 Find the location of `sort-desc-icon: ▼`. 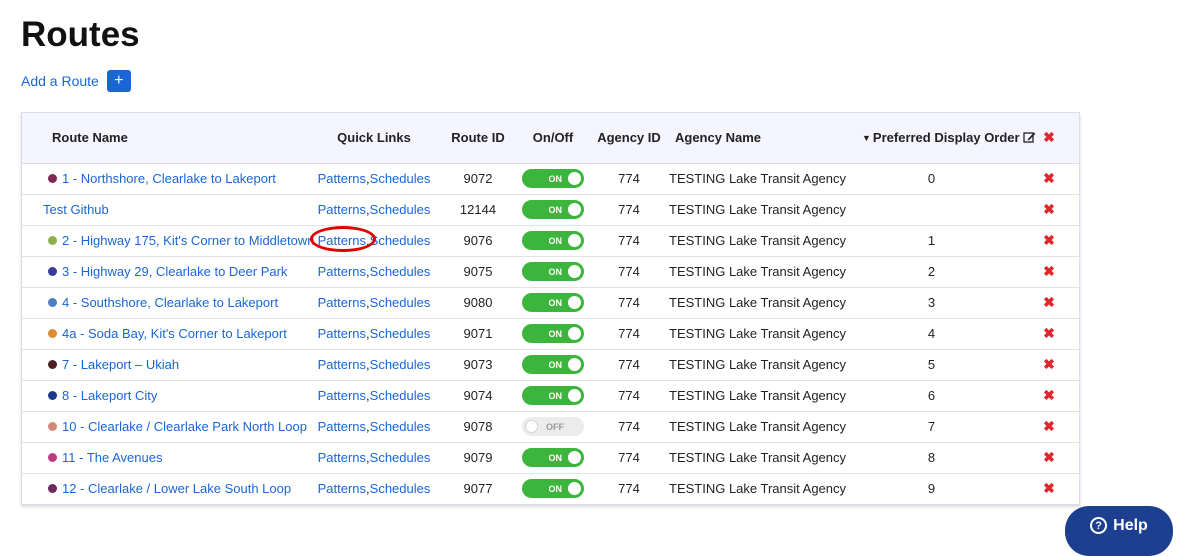

sort-desc-icon: ▼ is located at coordinates (866, 138).